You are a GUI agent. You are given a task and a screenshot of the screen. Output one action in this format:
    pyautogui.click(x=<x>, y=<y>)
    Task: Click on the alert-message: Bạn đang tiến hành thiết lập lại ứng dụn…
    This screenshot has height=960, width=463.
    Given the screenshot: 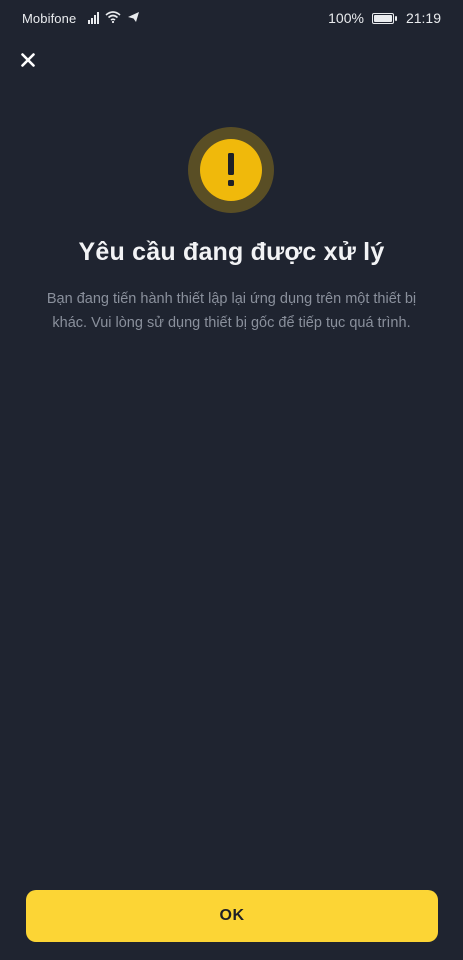 What is the action you would take?
    pyautogui.click(x=231, y=311)
    